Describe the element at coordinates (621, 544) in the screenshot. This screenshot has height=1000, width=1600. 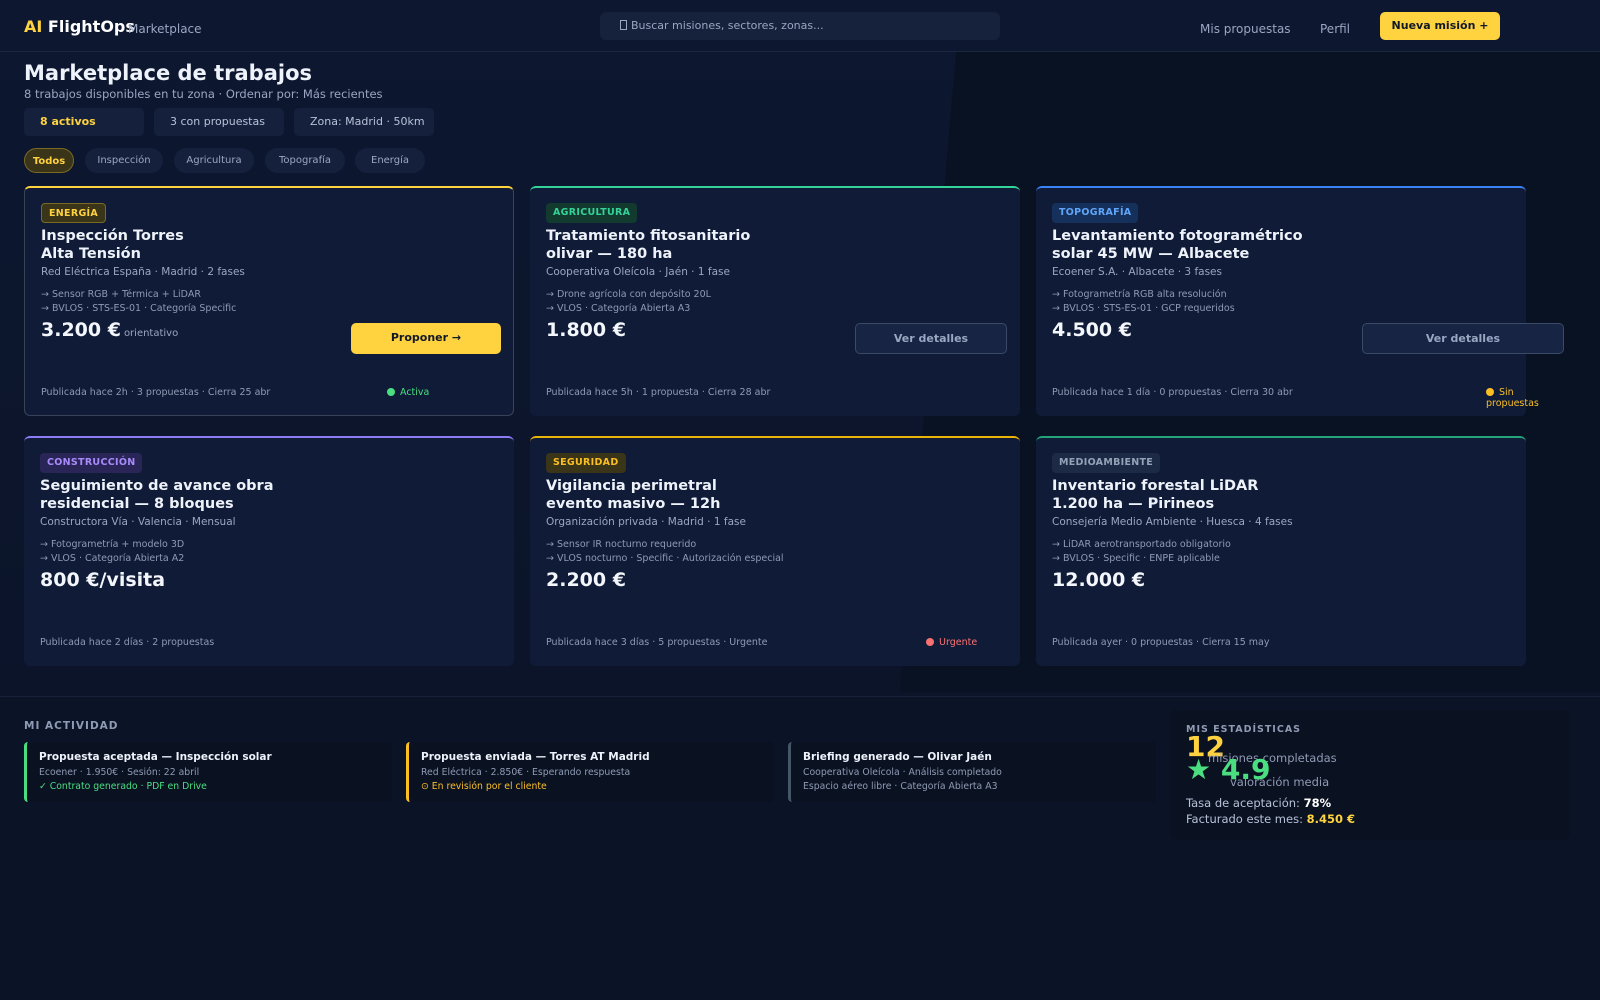
I see `job-requirement: → Sensor IR nocturno requerido` at that location.